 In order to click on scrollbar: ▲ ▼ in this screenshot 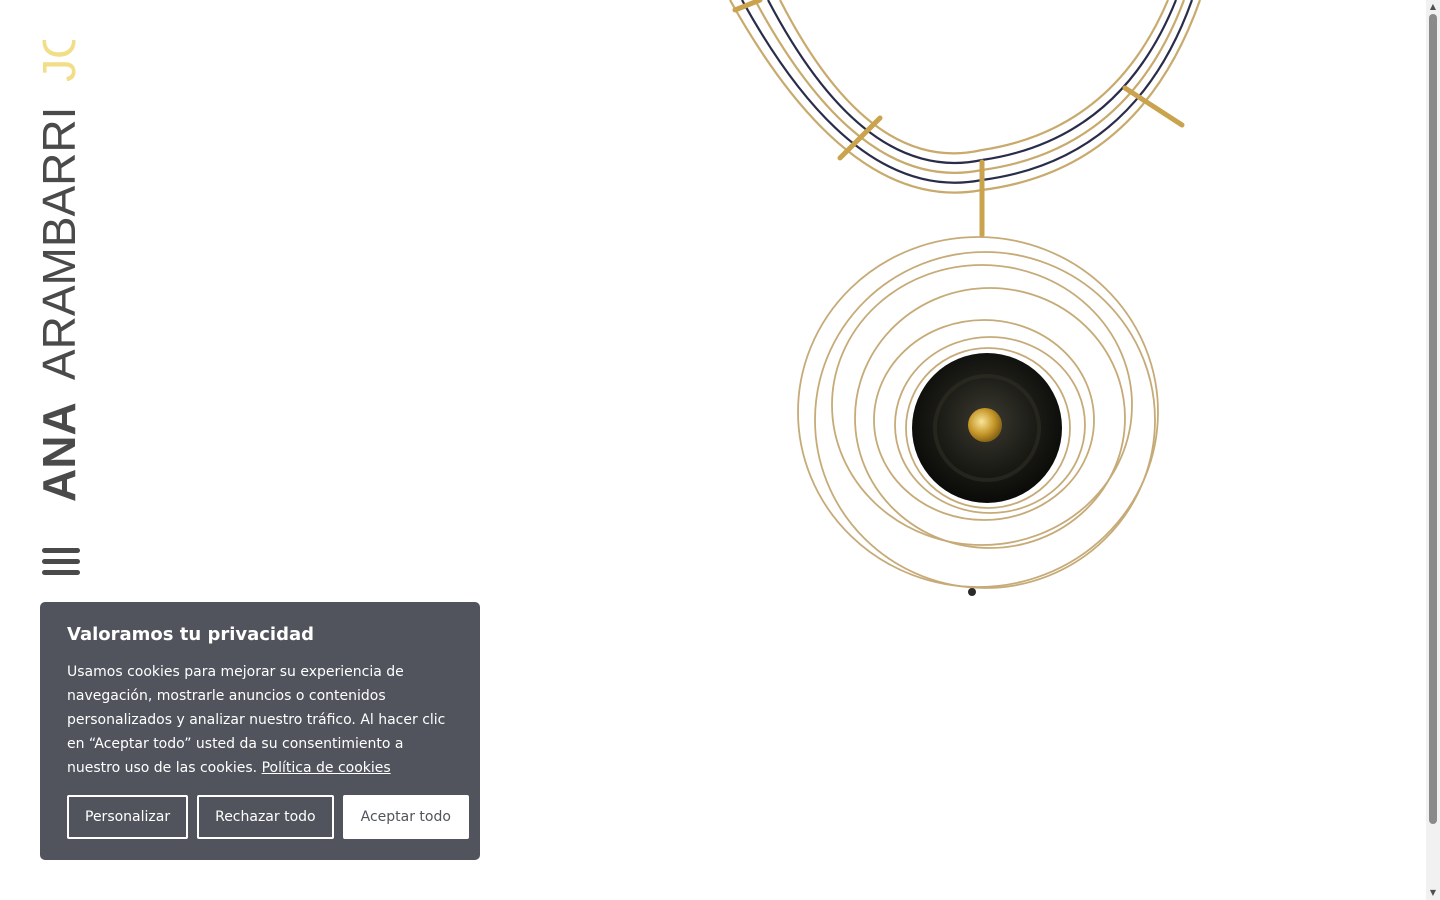, I will do `click(1433, 450)`.